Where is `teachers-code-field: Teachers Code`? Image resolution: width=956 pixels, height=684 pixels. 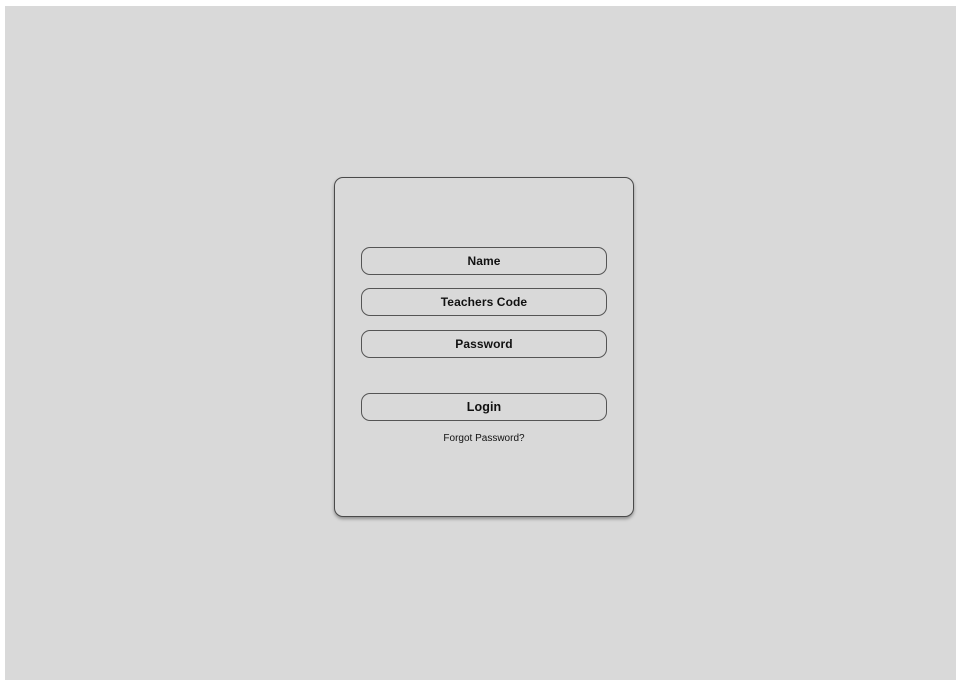
teachers-code-field: Teachers Code is located at coordinates (484, 302).